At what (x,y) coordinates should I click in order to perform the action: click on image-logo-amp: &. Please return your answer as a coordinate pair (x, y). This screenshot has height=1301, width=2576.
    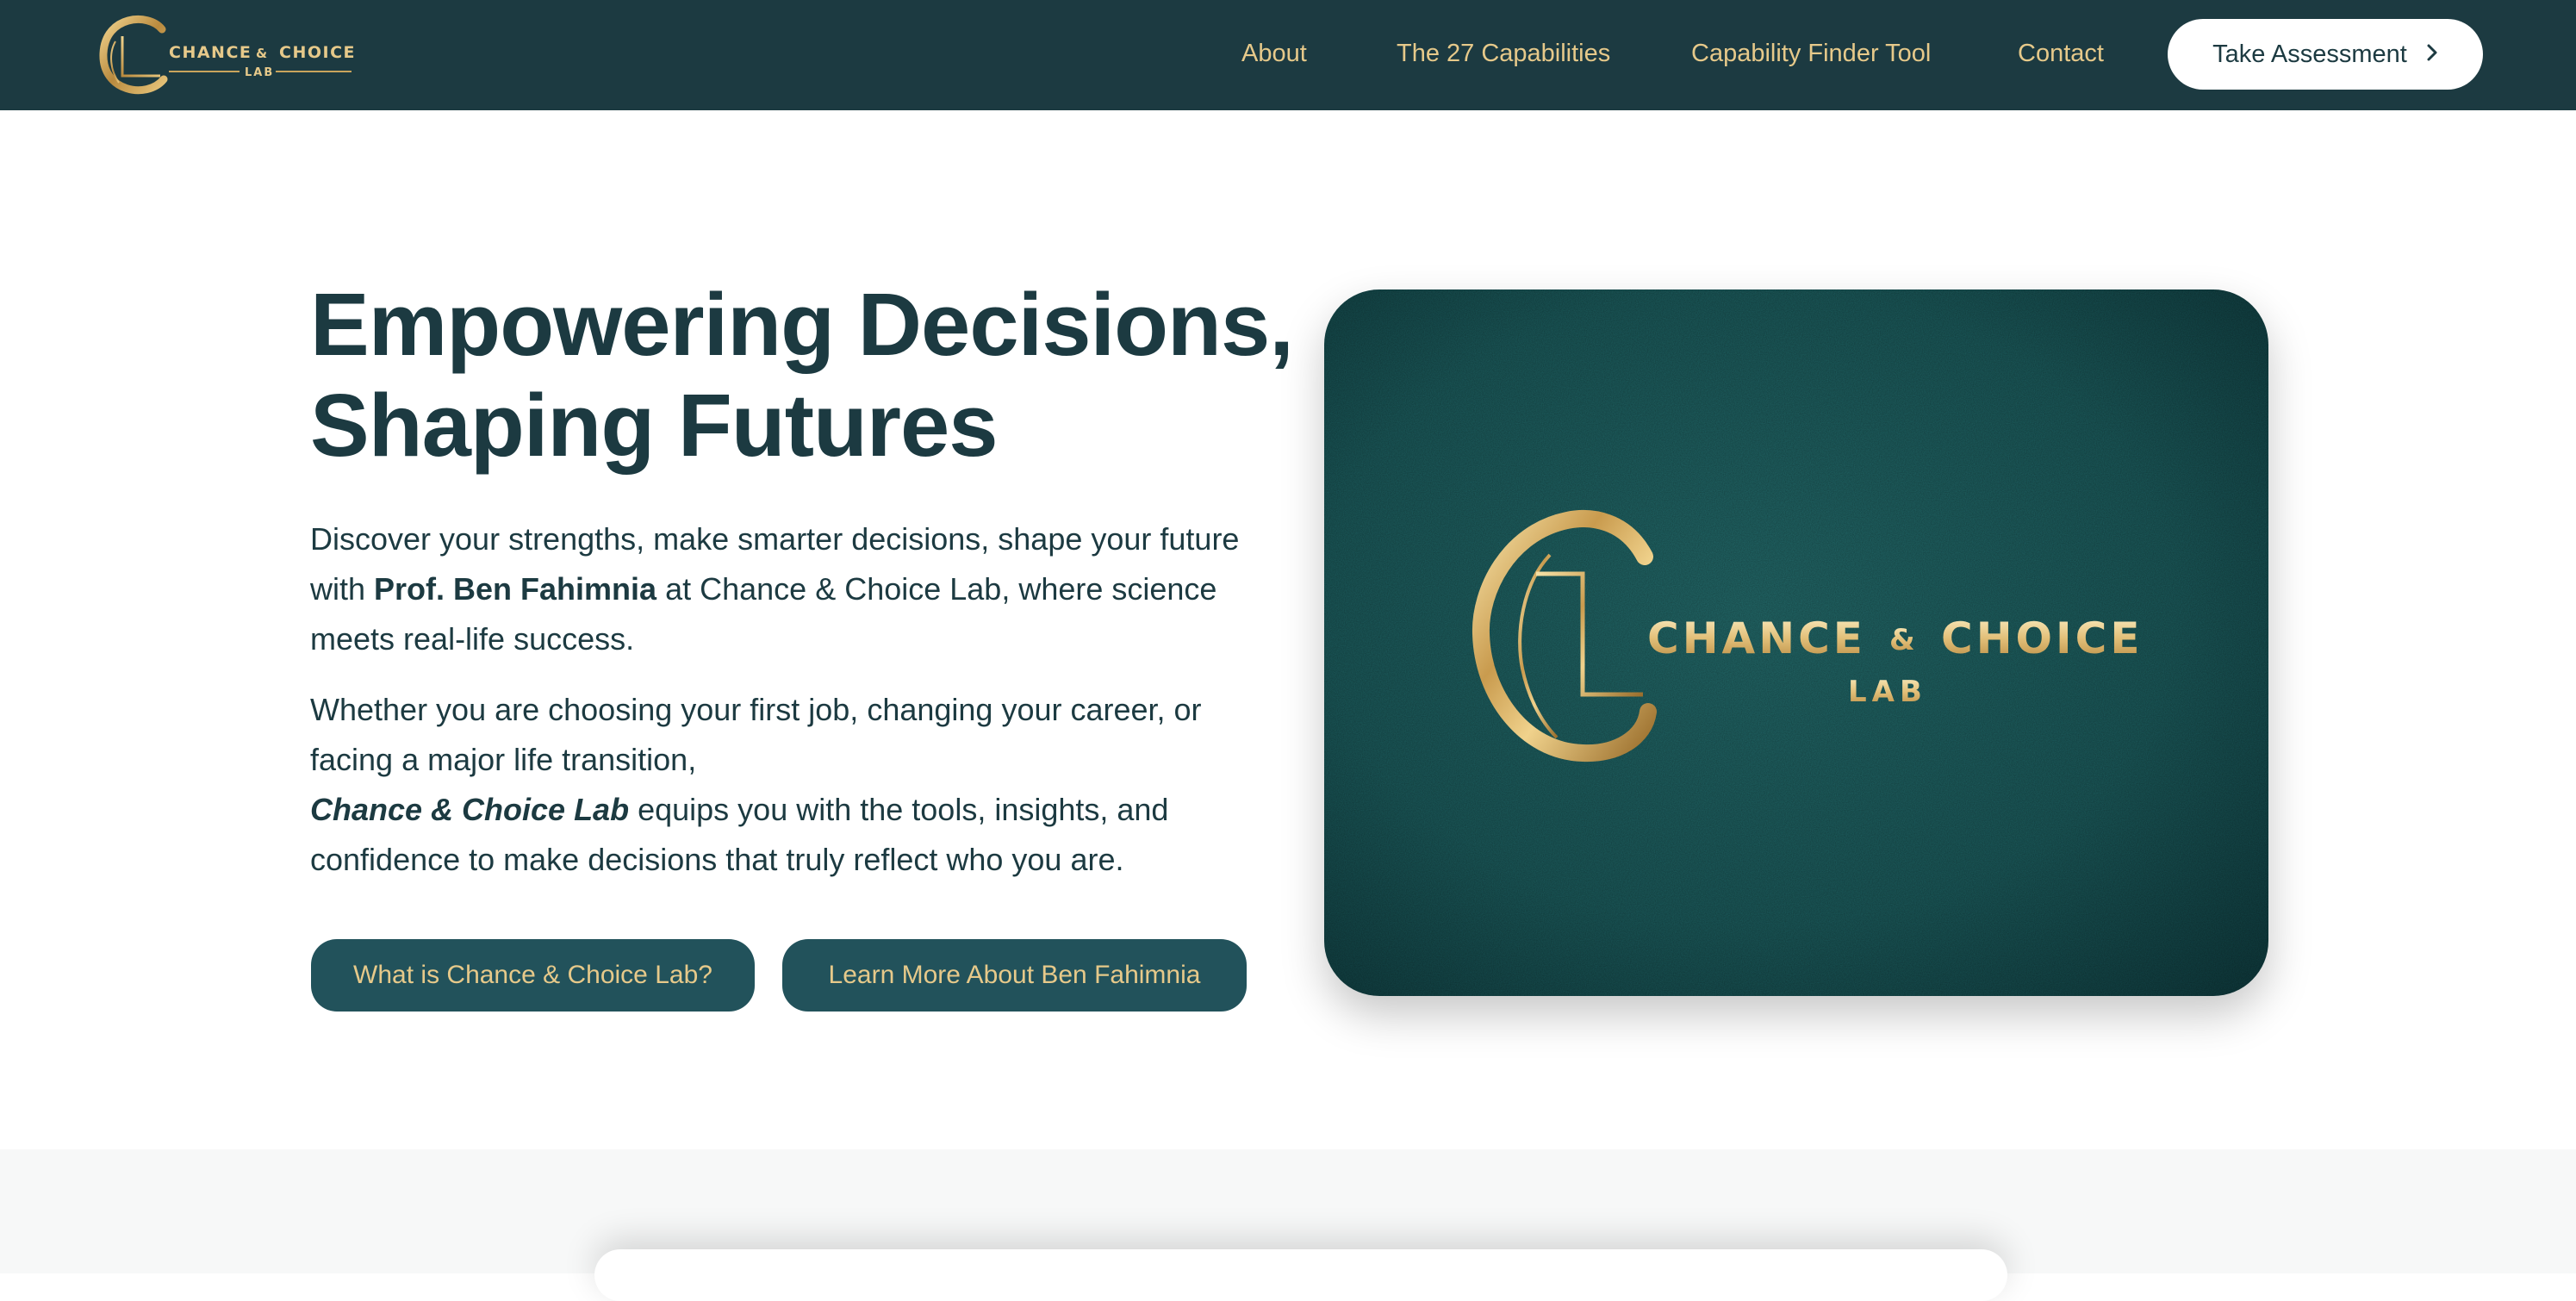
    Looking at the image, I should click on (1902, 640).